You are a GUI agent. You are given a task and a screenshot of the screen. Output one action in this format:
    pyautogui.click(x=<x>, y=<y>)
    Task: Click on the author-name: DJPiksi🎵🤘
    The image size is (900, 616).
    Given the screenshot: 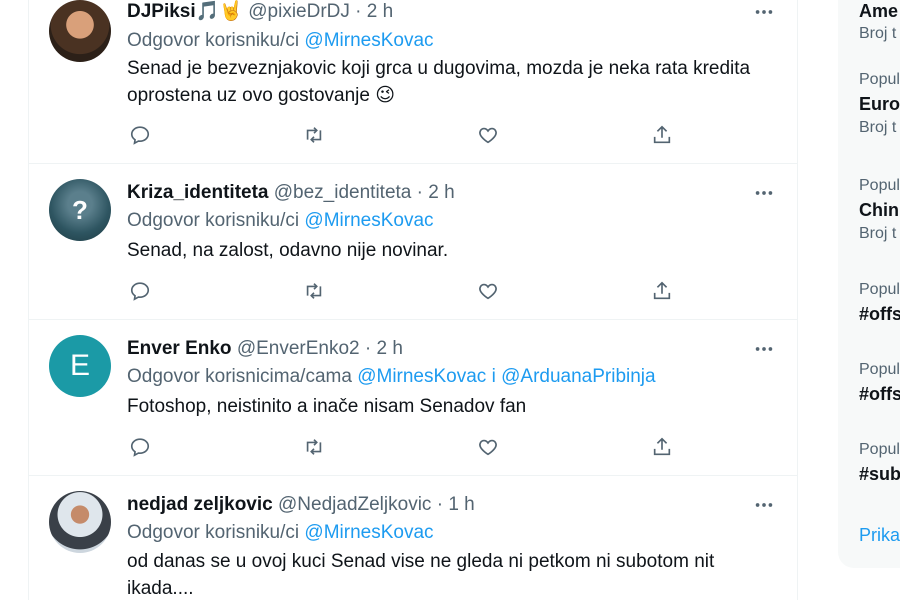 What is the action you would take?
    pyautogui.click(x=185, y=11)
    